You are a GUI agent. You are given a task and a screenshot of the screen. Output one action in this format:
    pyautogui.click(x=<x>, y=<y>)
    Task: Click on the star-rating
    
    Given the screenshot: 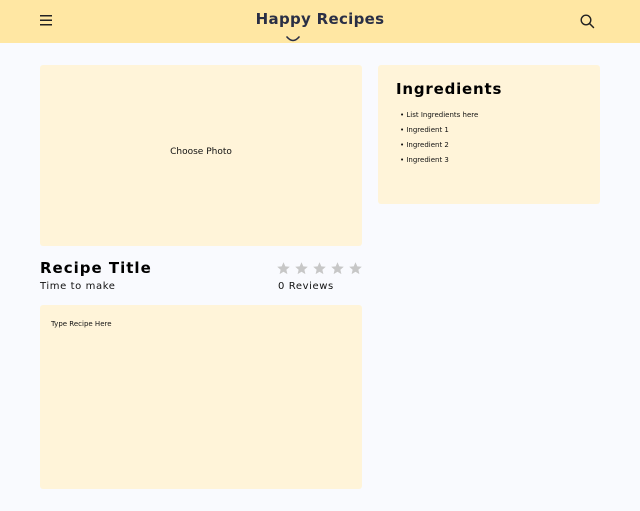 What is the action you would take?
    pyautogui.click(x=321, y=268)
    